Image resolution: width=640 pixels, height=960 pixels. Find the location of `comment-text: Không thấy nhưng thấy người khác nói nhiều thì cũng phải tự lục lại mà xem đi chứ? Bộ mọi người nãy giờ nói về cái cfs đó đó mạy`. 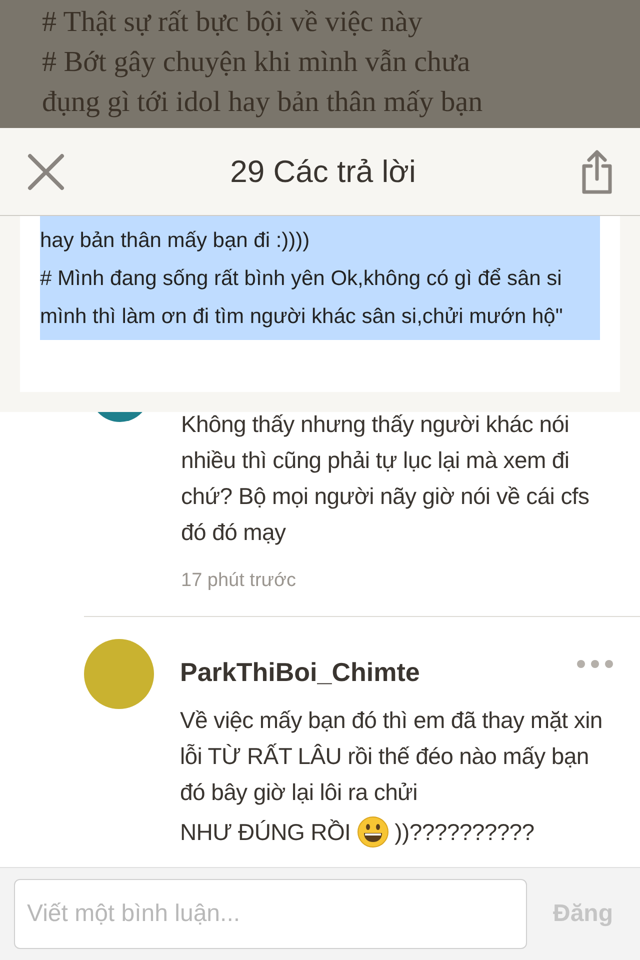

comment-text: Không thấy nhưng thấy người khác nói nhiều thì cũng phải tự lục lại mà xem đi chứ? Bộ mọi người nãy giờ nói về cái cfs đó đó mạy is located at coordinates (385, 479).